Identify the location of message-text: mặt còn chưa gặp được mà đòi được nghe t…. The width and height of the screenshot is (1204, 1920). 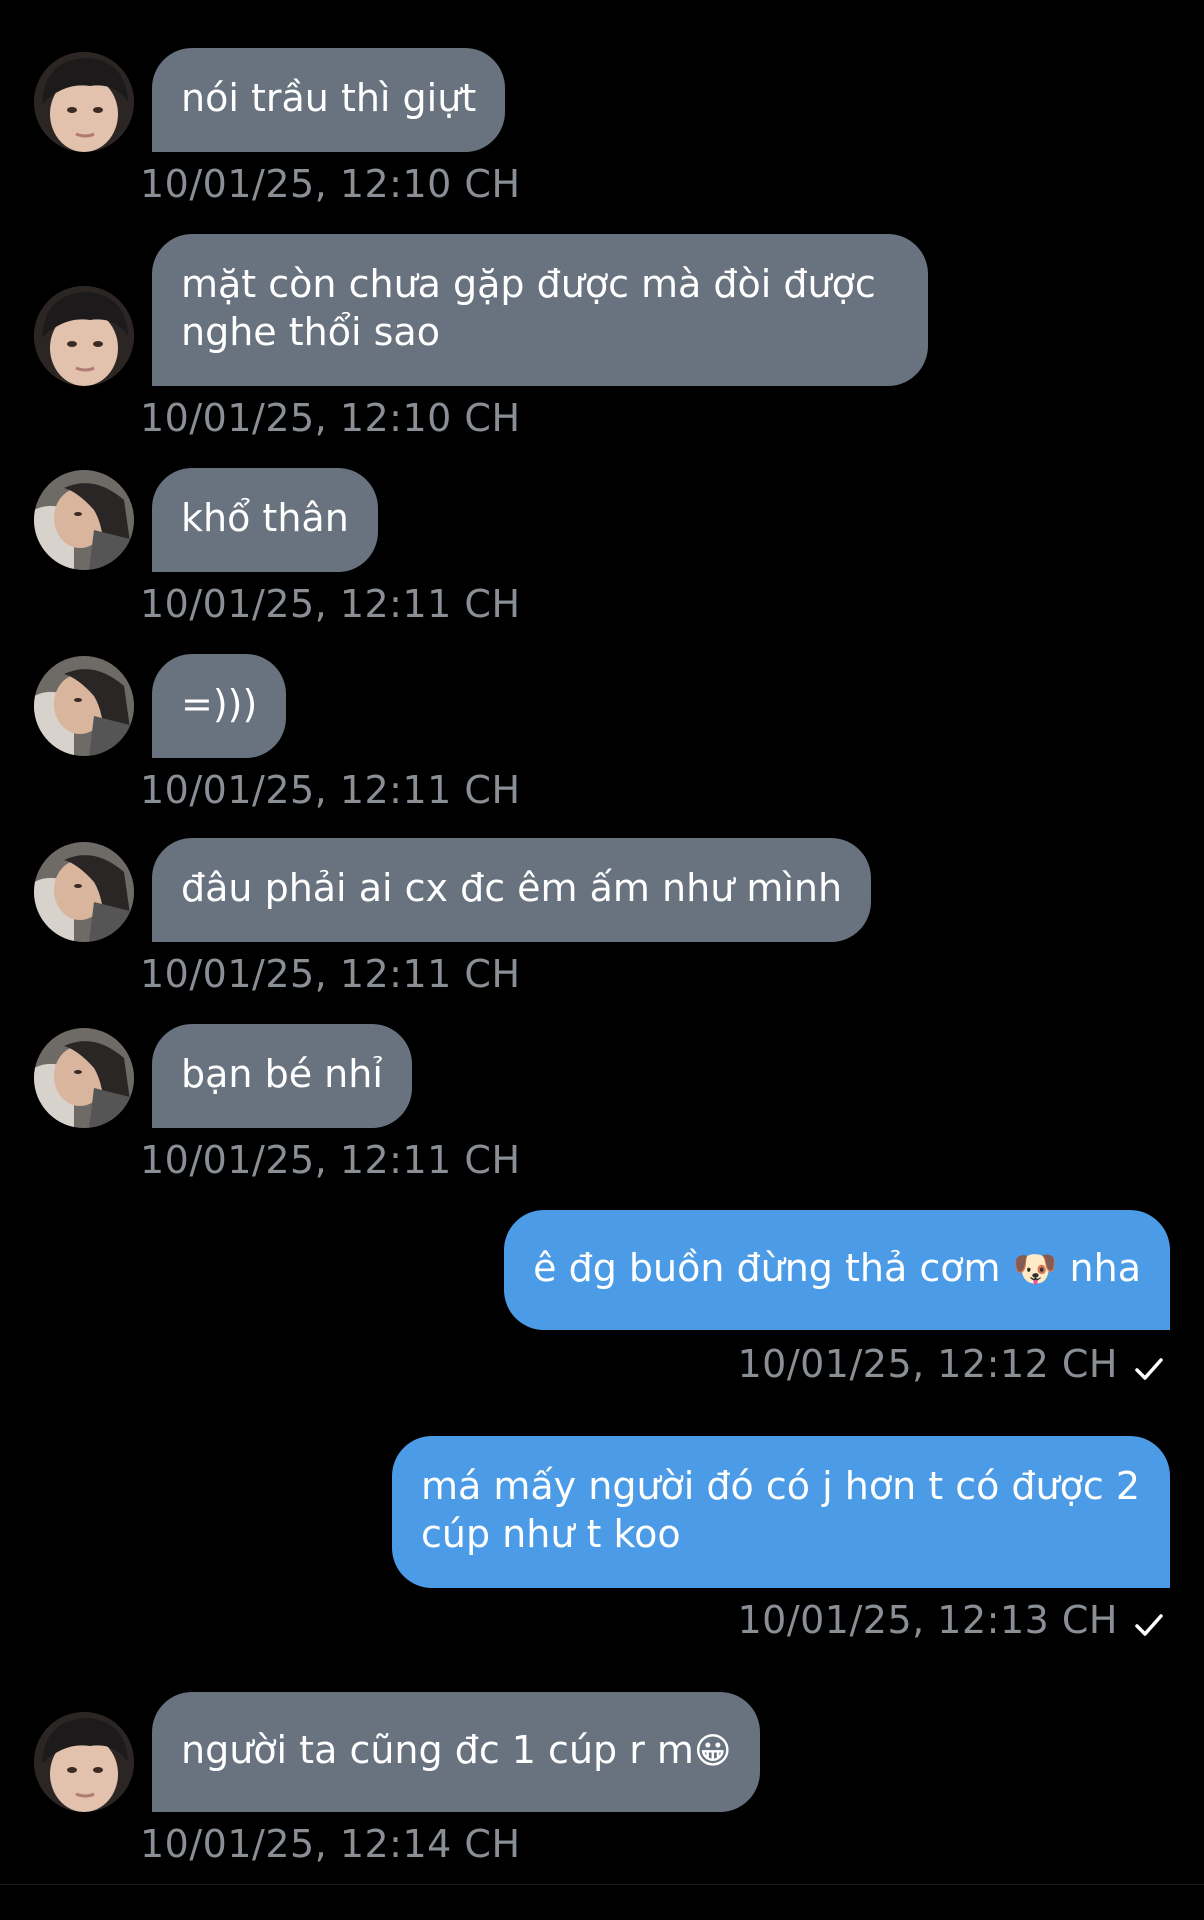
(528, 308).